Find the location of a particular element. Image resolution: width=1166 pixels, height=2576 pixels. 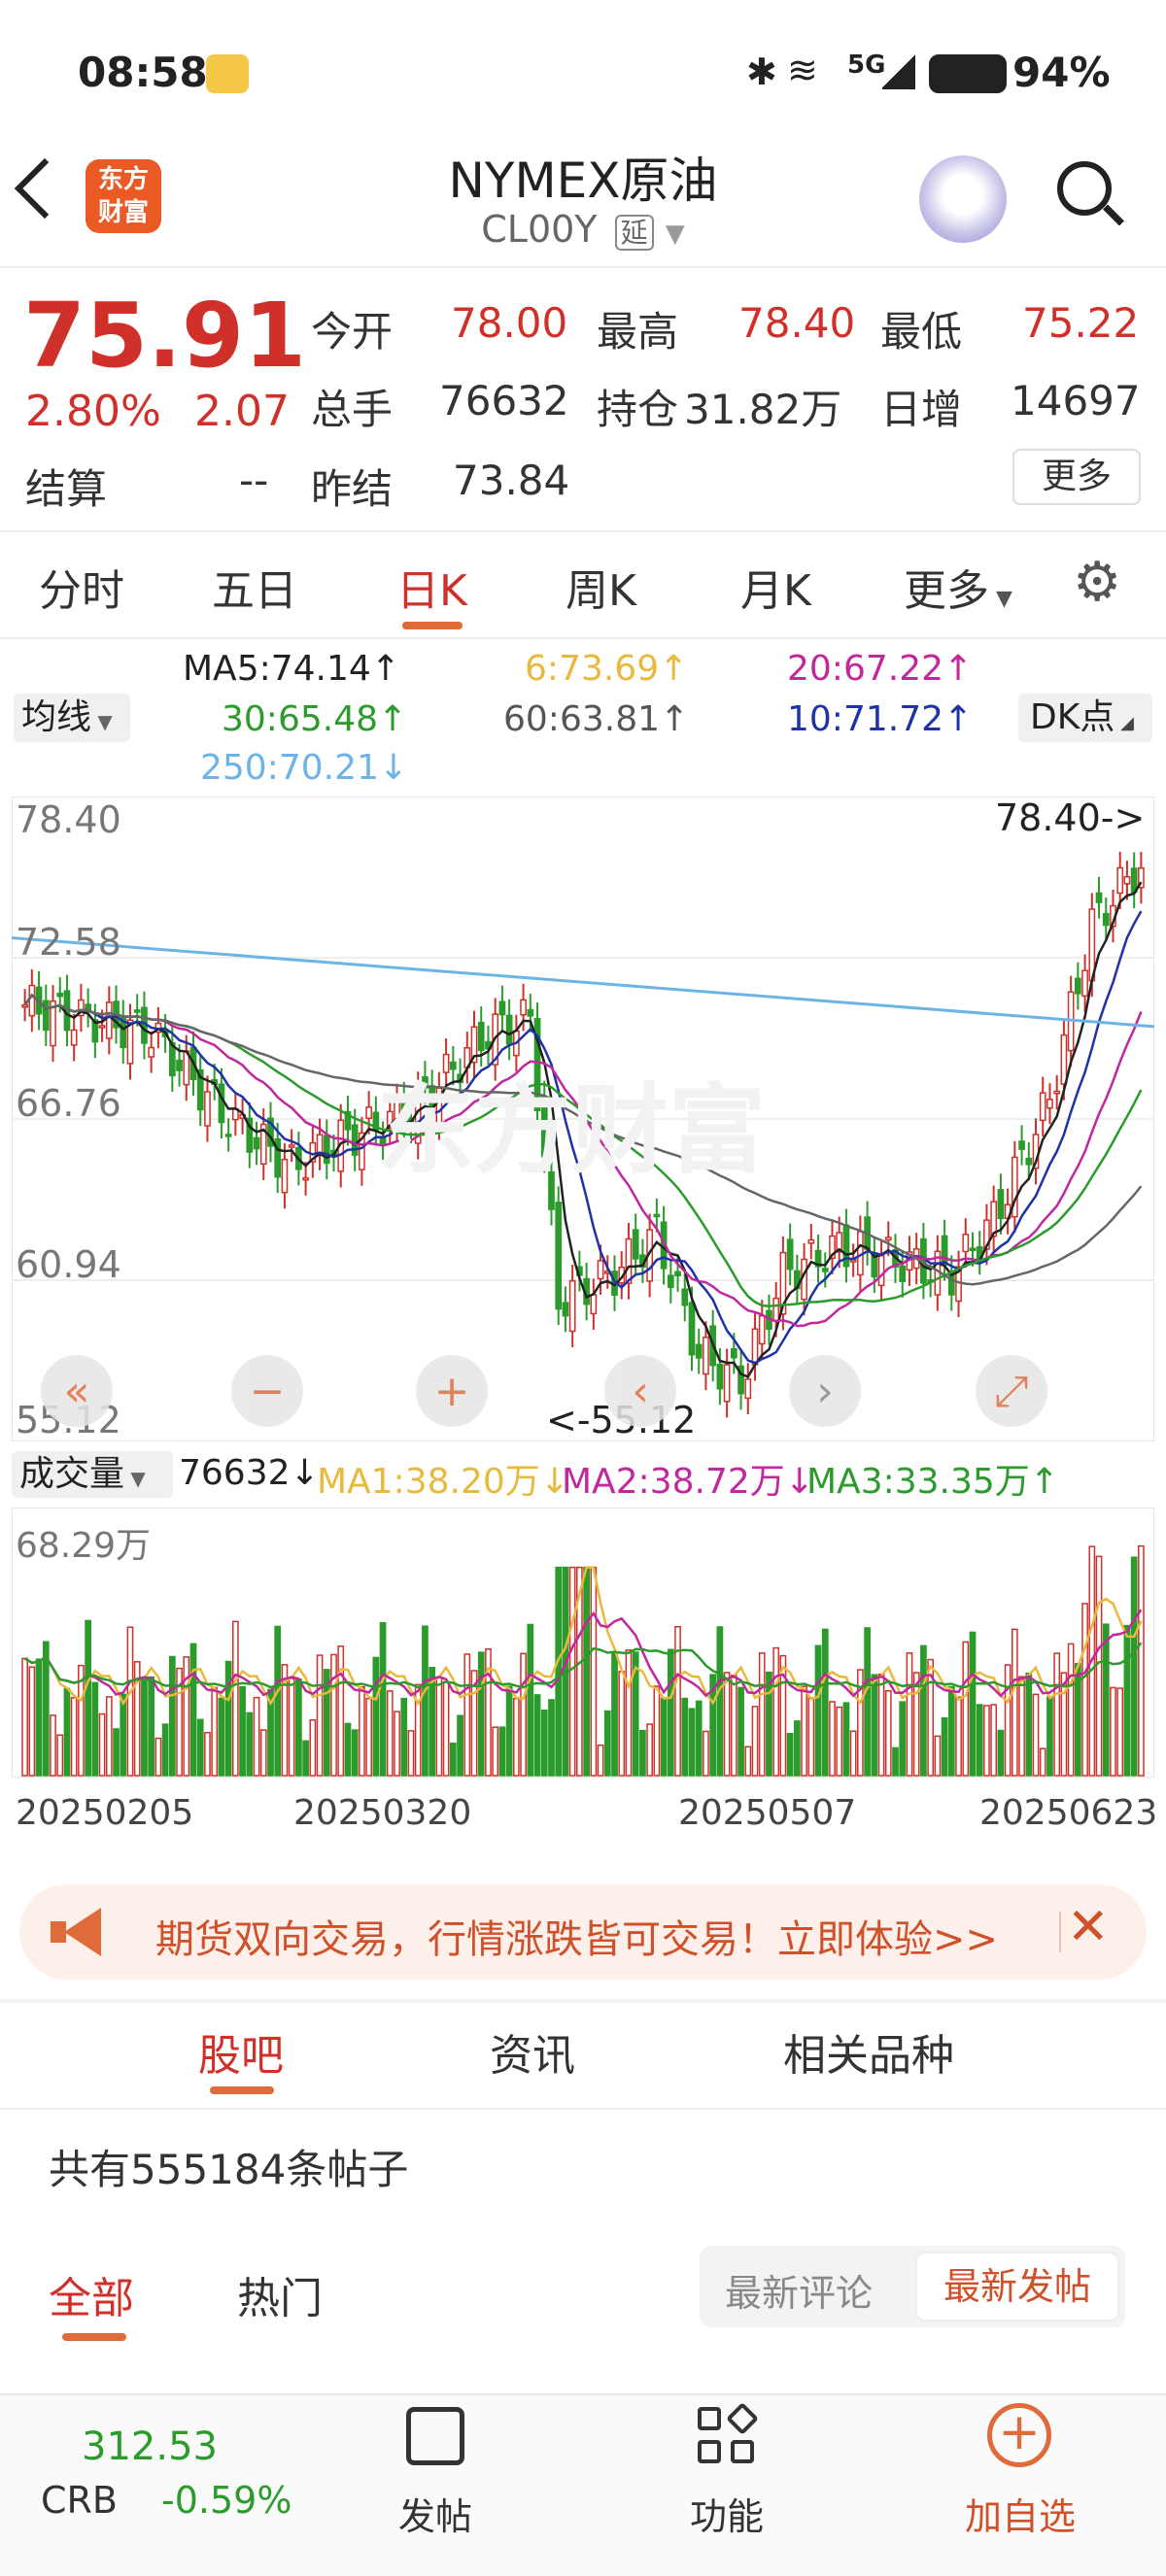

fullscreen-icon: ⤢ is located at coordinates (1011, 1391).